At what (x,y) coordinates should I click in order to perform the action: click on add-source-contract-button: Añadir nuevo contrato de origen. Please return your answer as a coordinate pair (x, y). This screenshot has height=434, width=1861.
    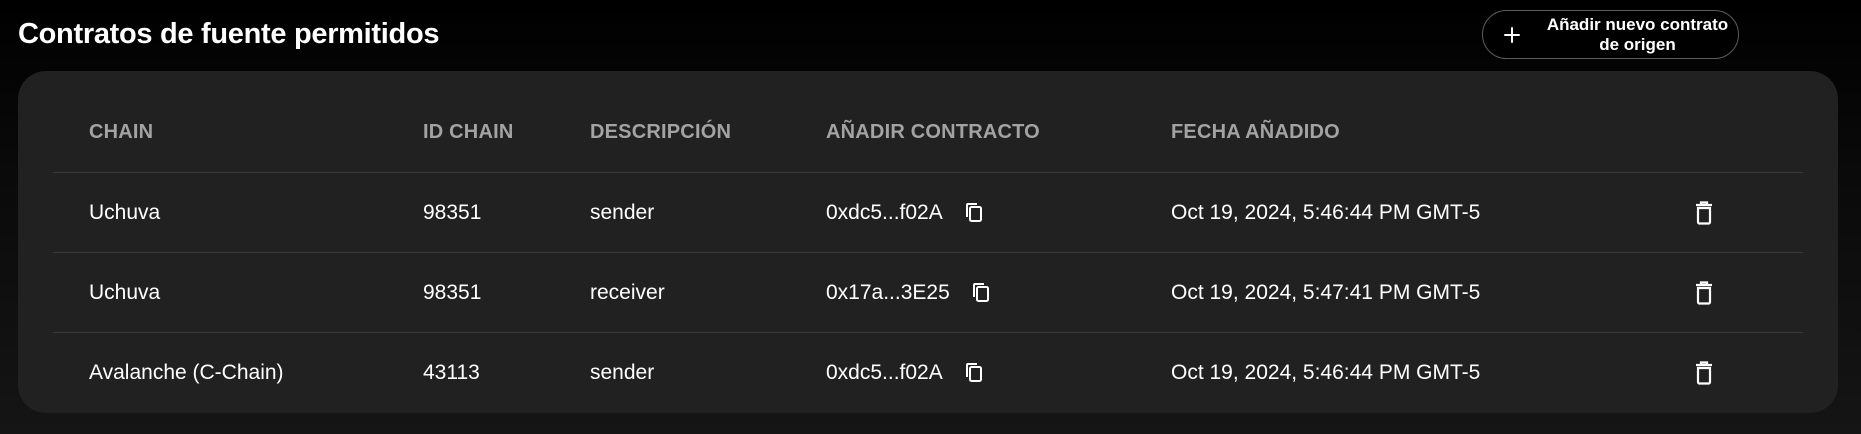
    Looking at the image, I should click on (1610, 34).